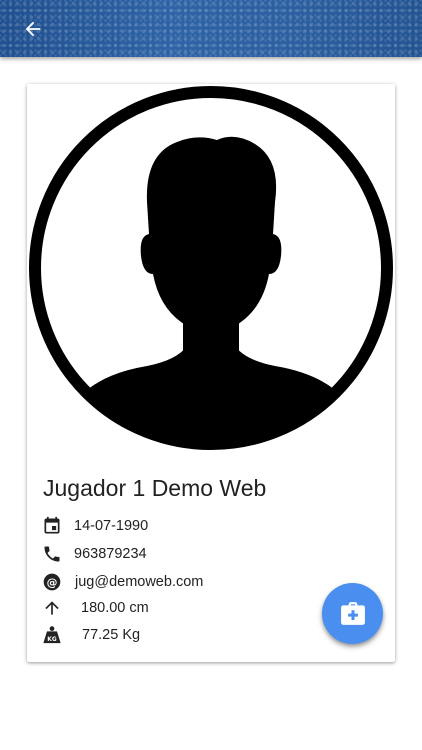 This screenshot has height=750, width=422. I want to click on email-value: jug@demoweb.com, so click(139, 582).